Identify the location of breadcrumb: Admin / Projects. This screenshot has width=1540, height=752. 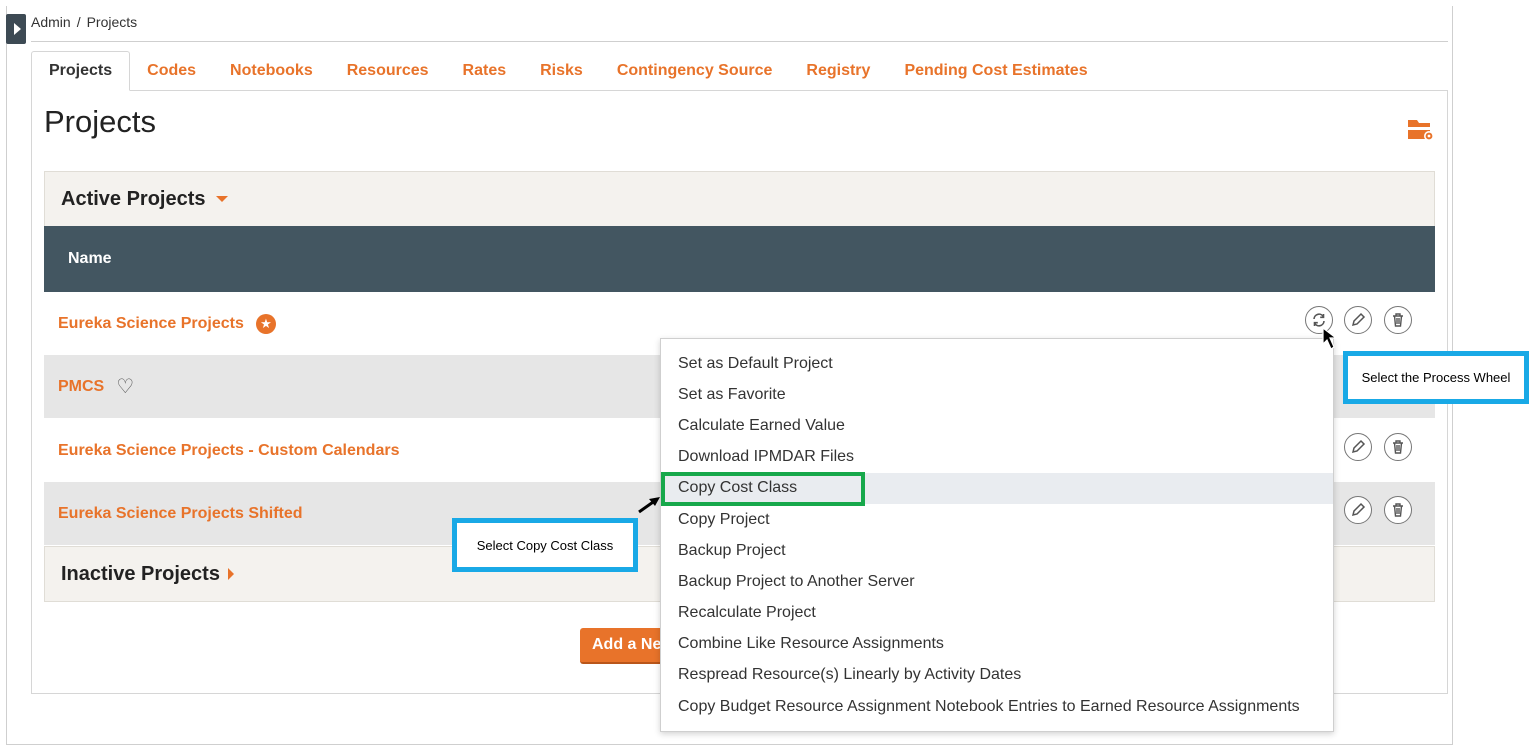
(84, 22).